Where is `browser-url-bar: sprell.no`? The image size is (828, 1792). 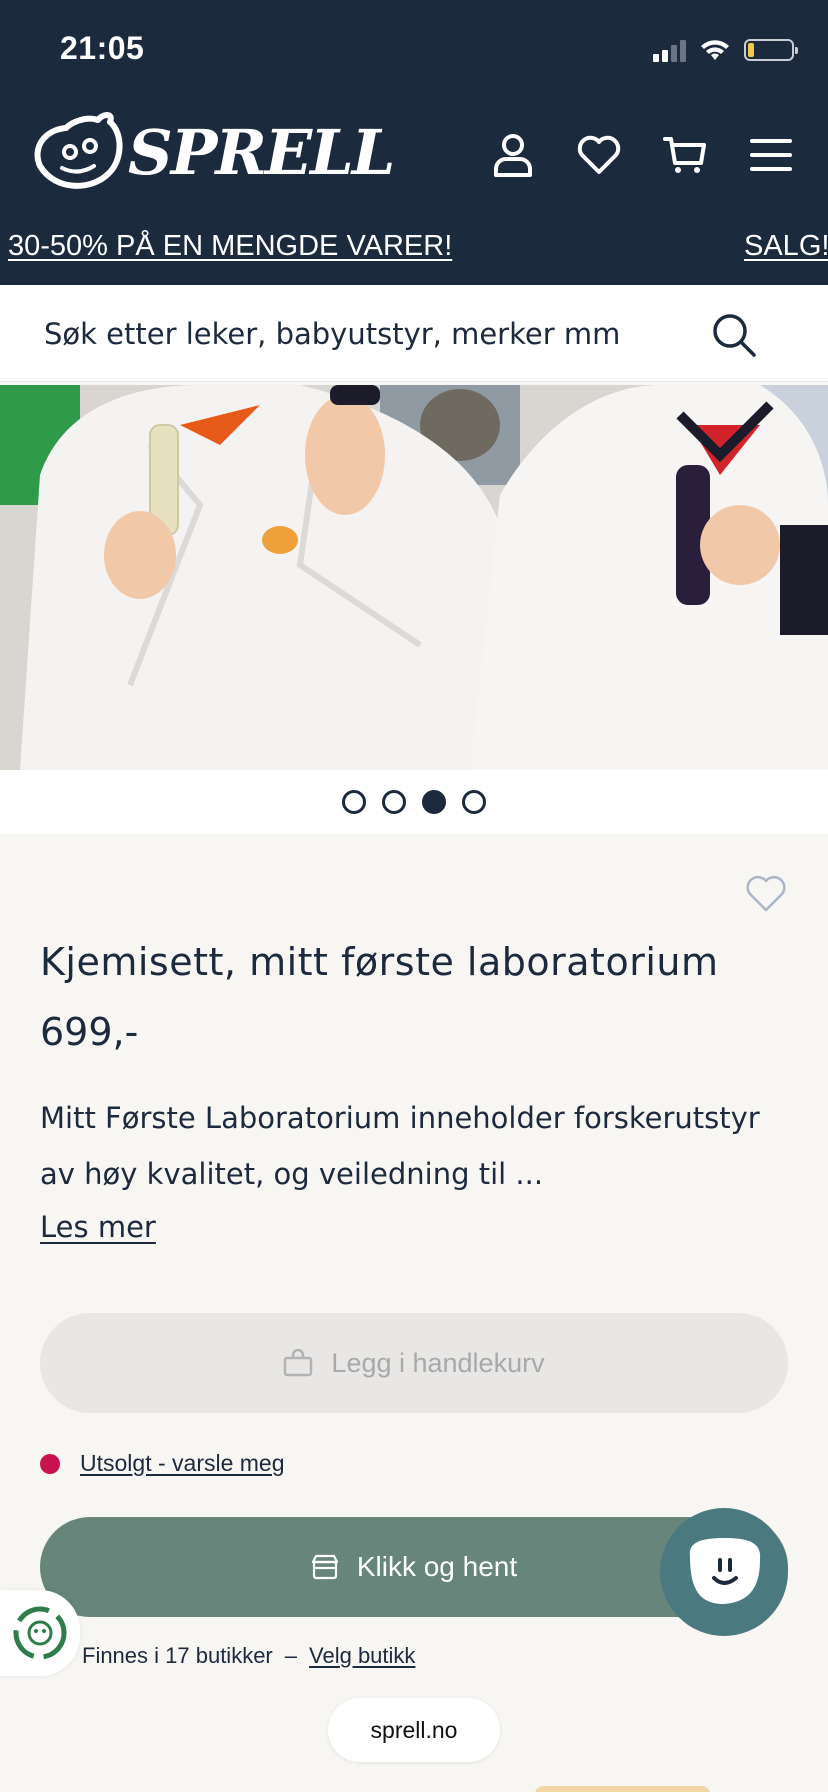
browser-url-bar: sprell.no is located at coordinates (414, 1730).